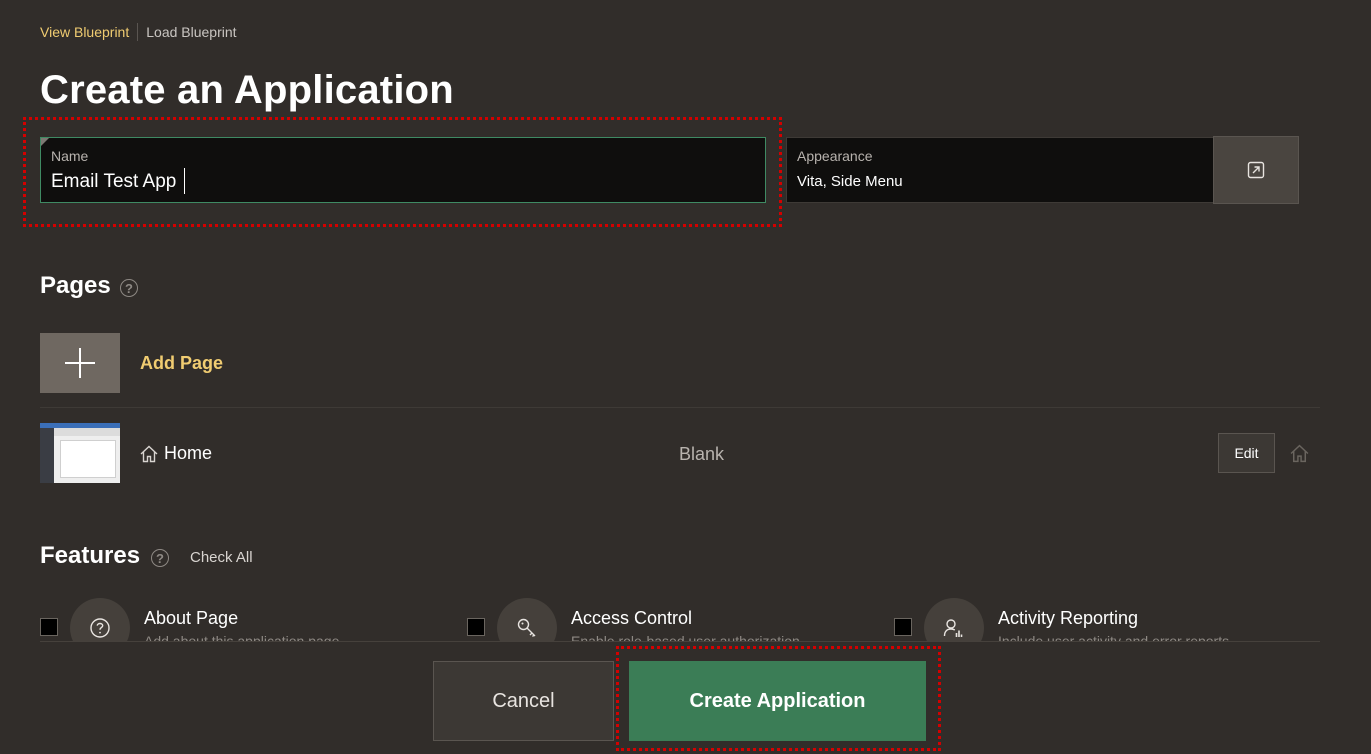  I want to click on features-help-icon: ?, so click(160, 558).